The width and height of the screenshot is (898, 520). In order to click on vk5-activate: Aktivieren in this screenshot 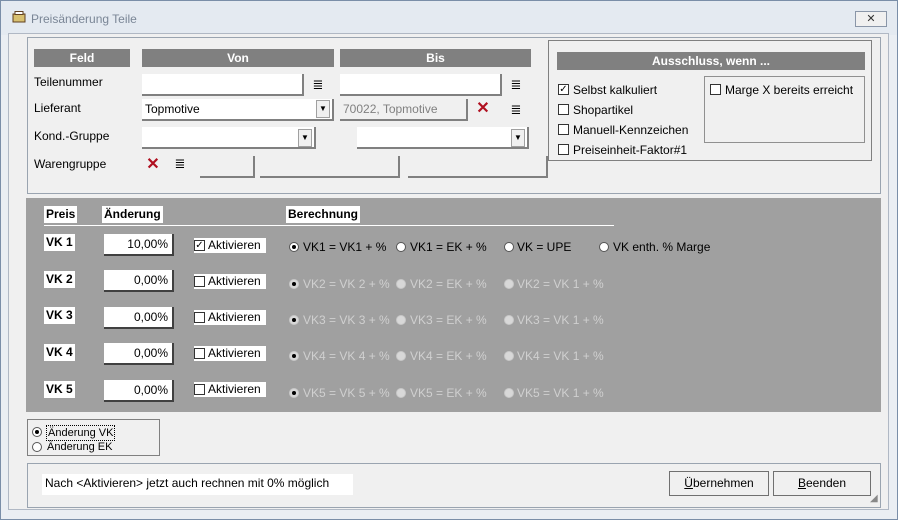, I will do `click(230, 389)`.